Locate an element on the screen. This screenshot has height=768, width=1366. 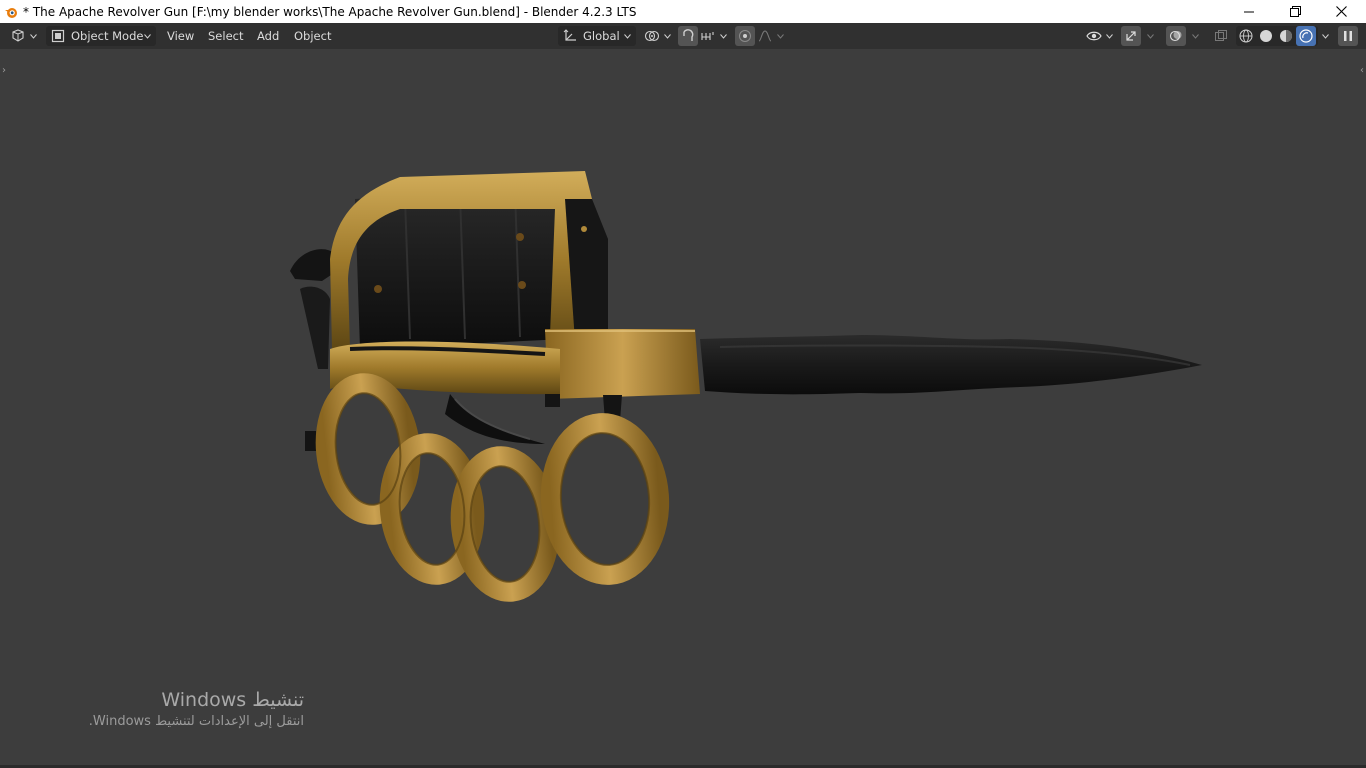
solid-shading-button is located at coordinates (1266, 36).